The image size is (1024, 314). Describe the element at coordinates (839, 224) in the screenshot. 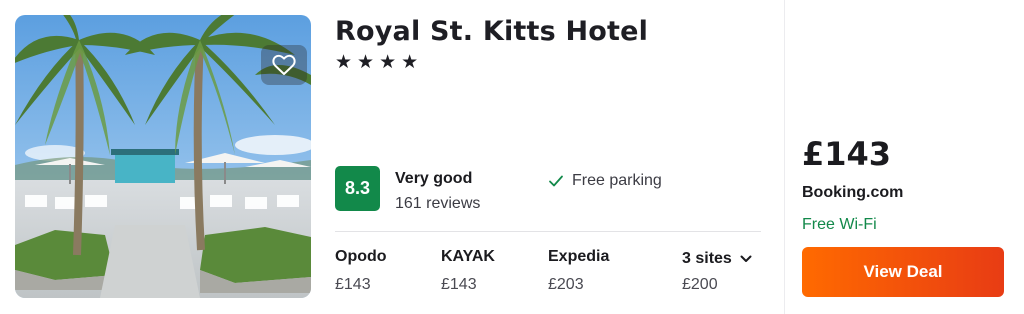

I see `deal-amenity: Free Wi-Fi` at that location.